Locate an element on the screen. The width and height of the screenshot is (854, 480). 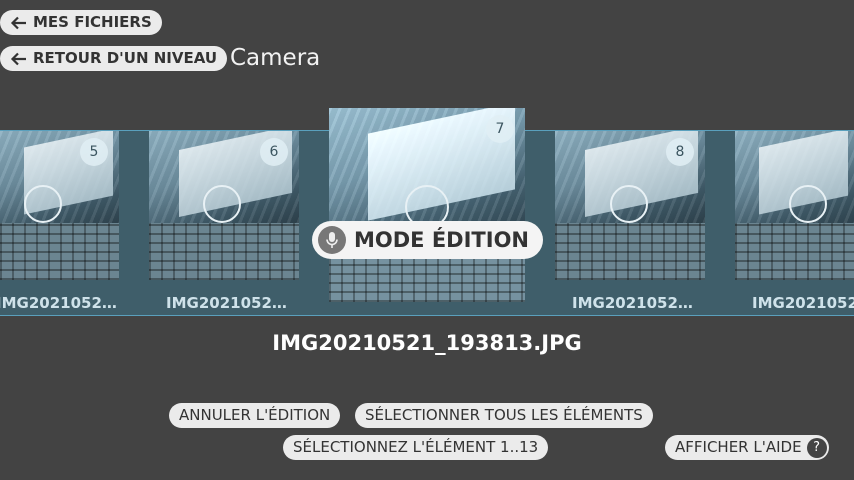
back-level-button: RETOUR D'UN NIVEAU is located at coordinates (114, 58).